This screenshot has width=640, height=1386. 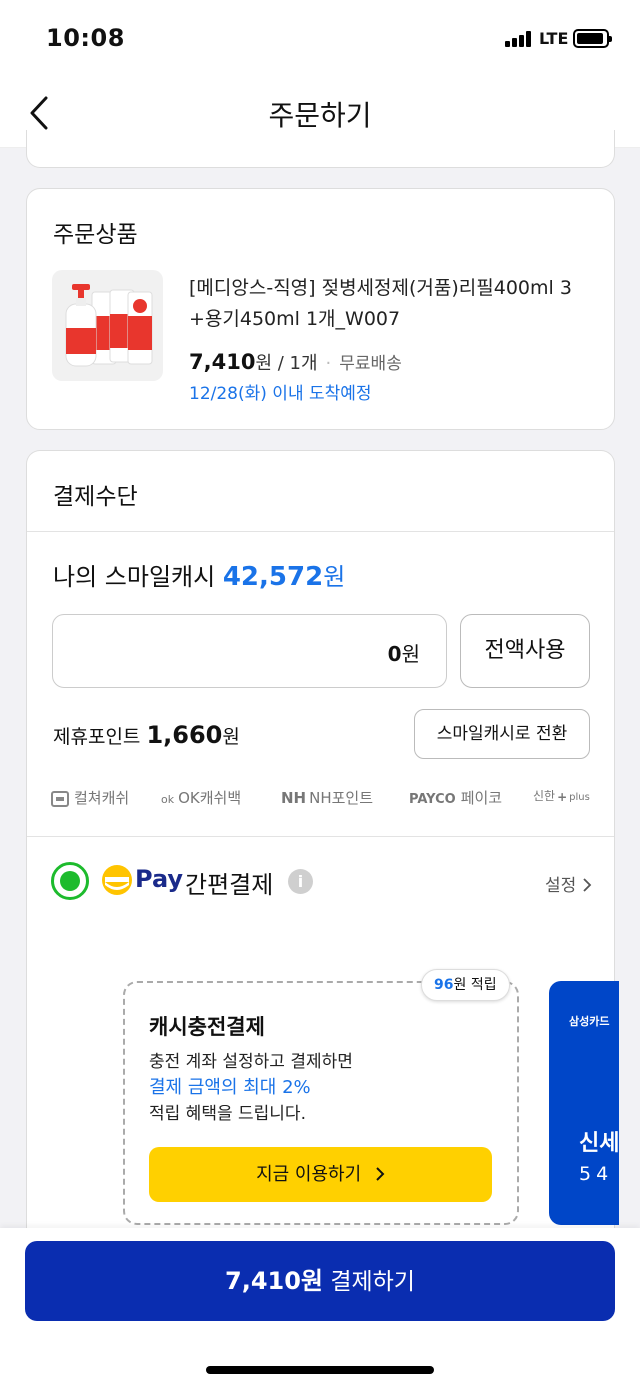 What do you see at coordinates (502, 734) in the screenshot?
I see `convert-to-smile-cash-button: 스마일캐시로 전환` at bounding box center [502, 734].